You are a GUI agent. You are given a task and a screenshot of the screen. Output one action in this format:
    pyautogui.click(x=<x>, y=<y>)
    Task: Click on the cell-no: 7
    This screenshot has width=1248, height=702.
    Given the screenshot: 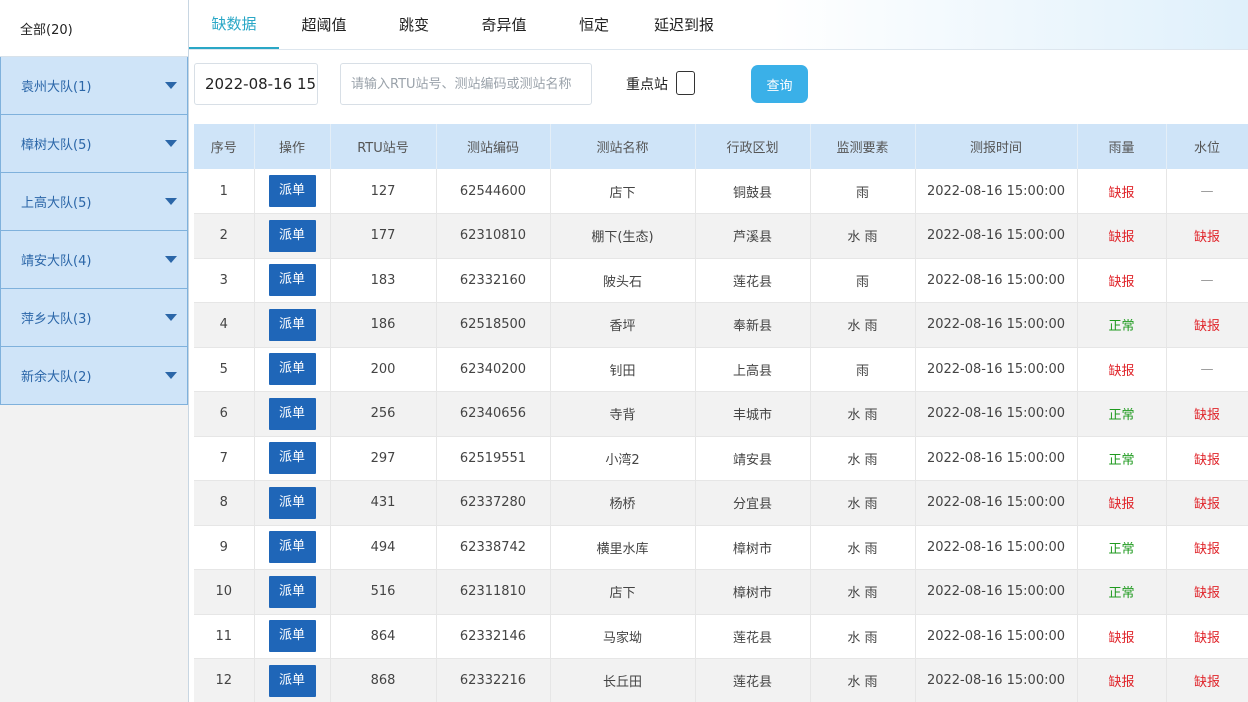 What is the action you would take?
    pyautogui.click(x=224, y=458)
    